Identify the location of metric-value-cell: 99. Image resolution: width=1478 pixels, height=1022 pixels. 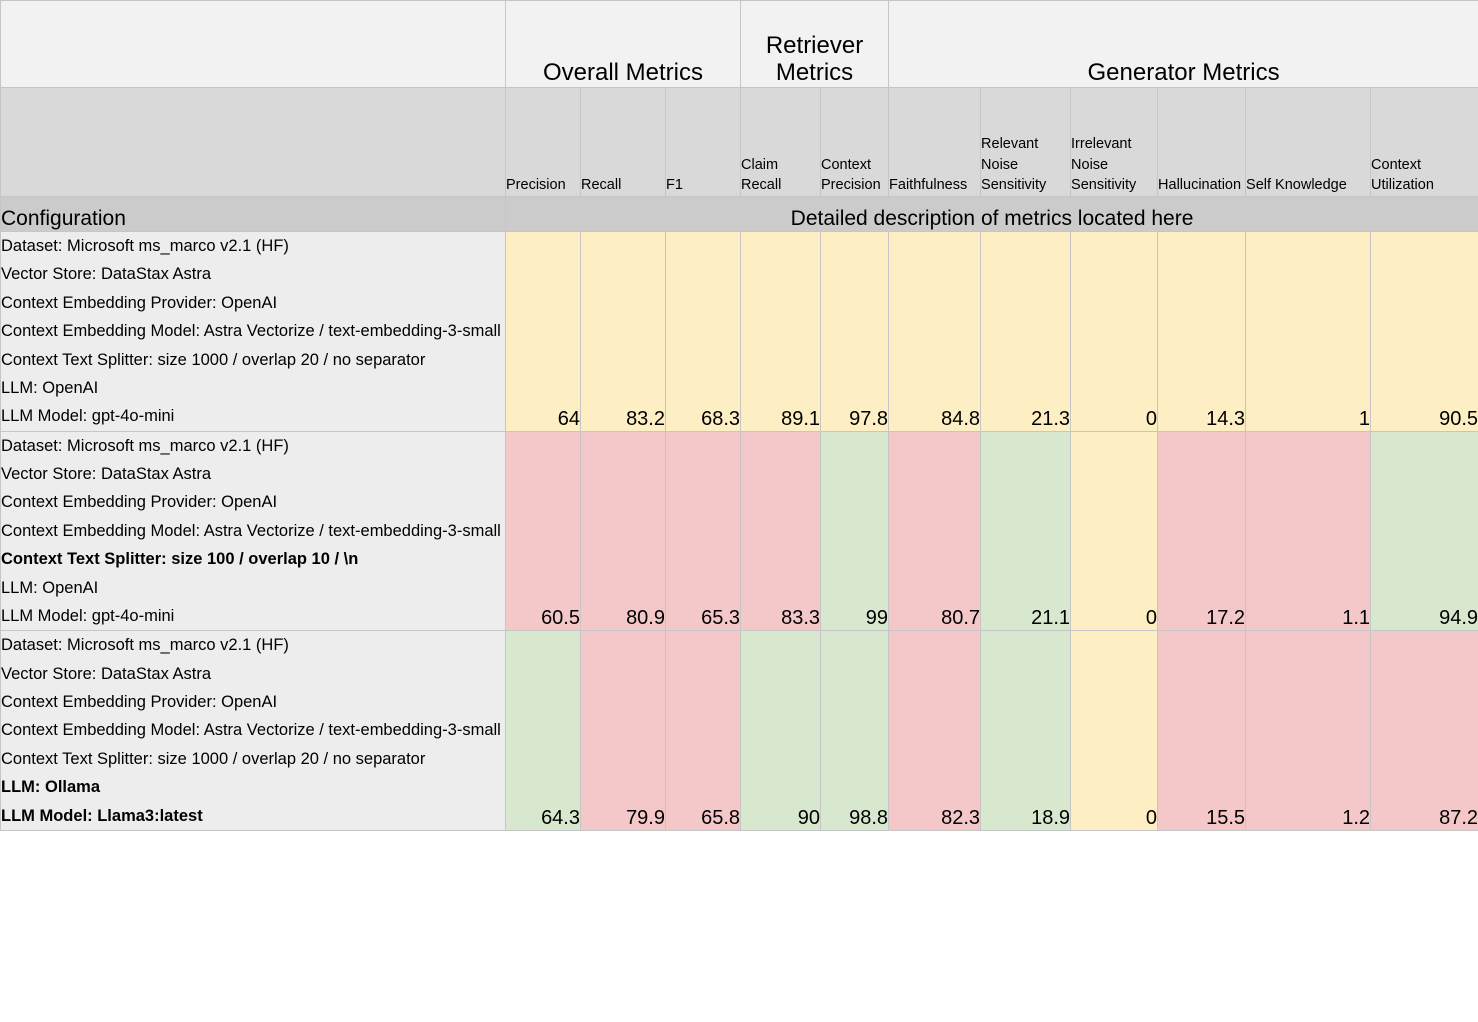
(855, 531).